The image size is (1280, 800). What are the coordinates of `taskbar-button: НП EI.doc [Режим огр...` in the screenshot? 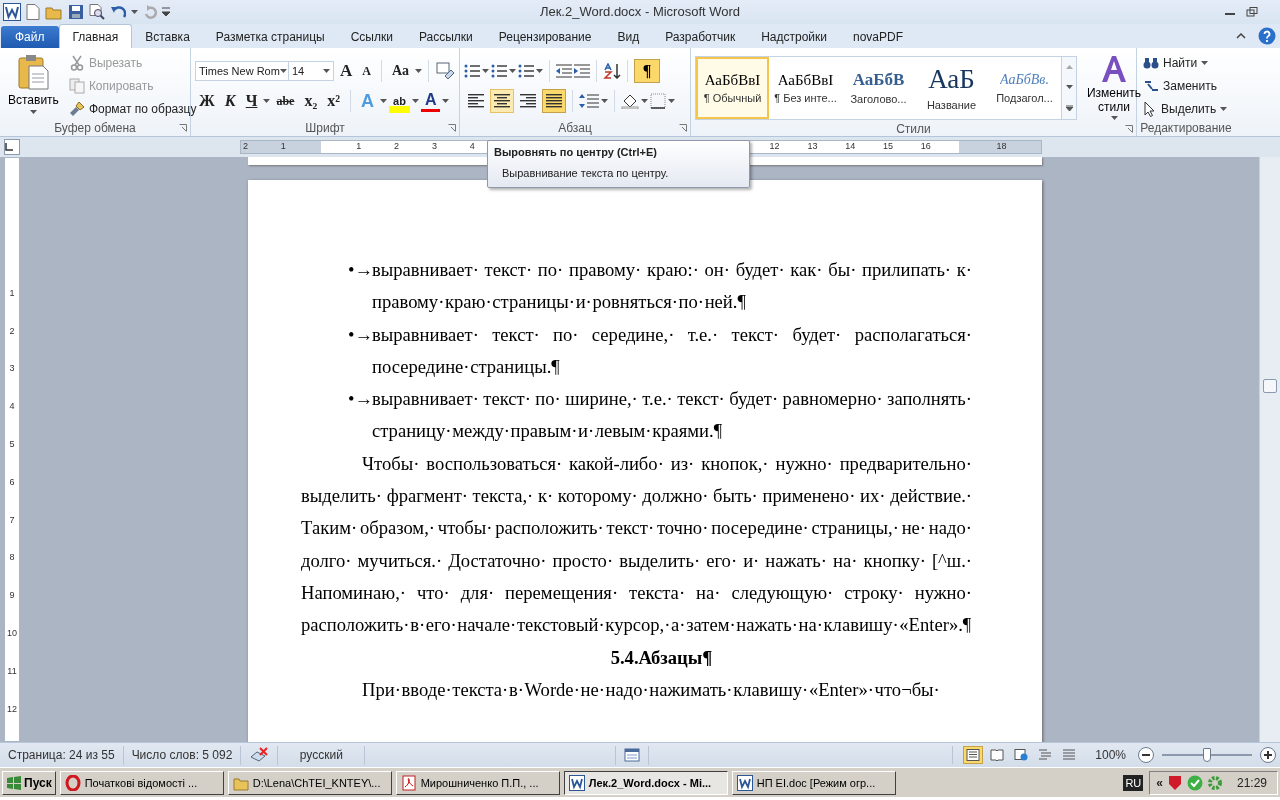 It's located at (813, 782).